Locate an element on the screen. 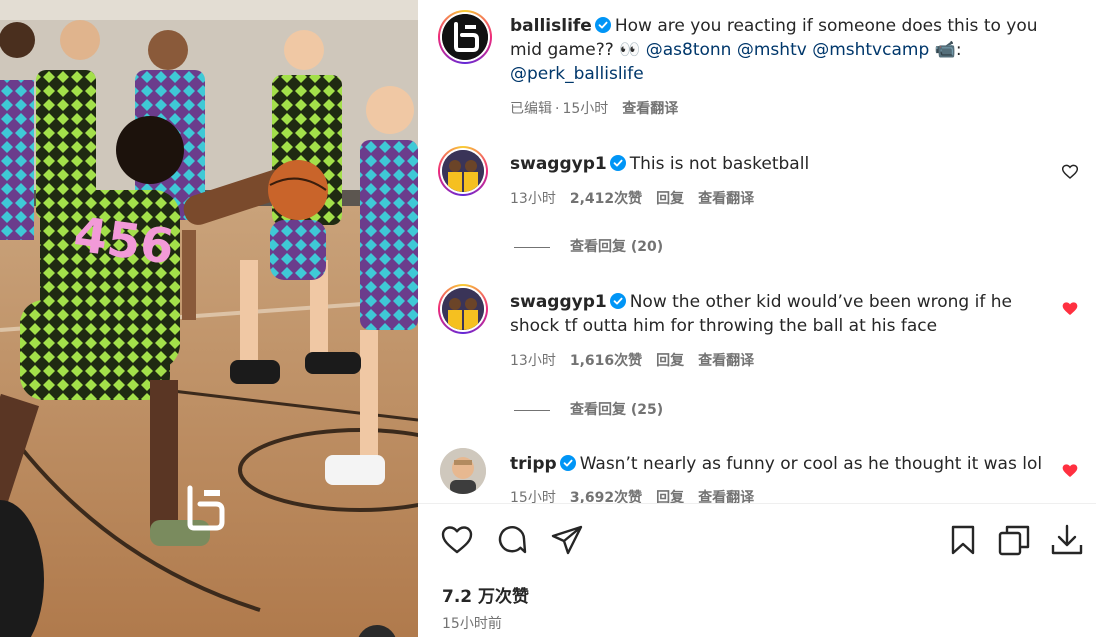  comment-meta: 13小时 2,412次赞 回复 查看翻译 is located at coordinates (639, 198).